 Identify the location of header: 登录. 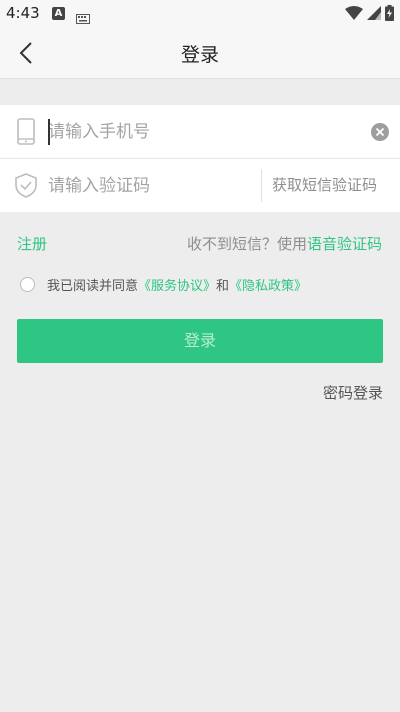
(200, 53).